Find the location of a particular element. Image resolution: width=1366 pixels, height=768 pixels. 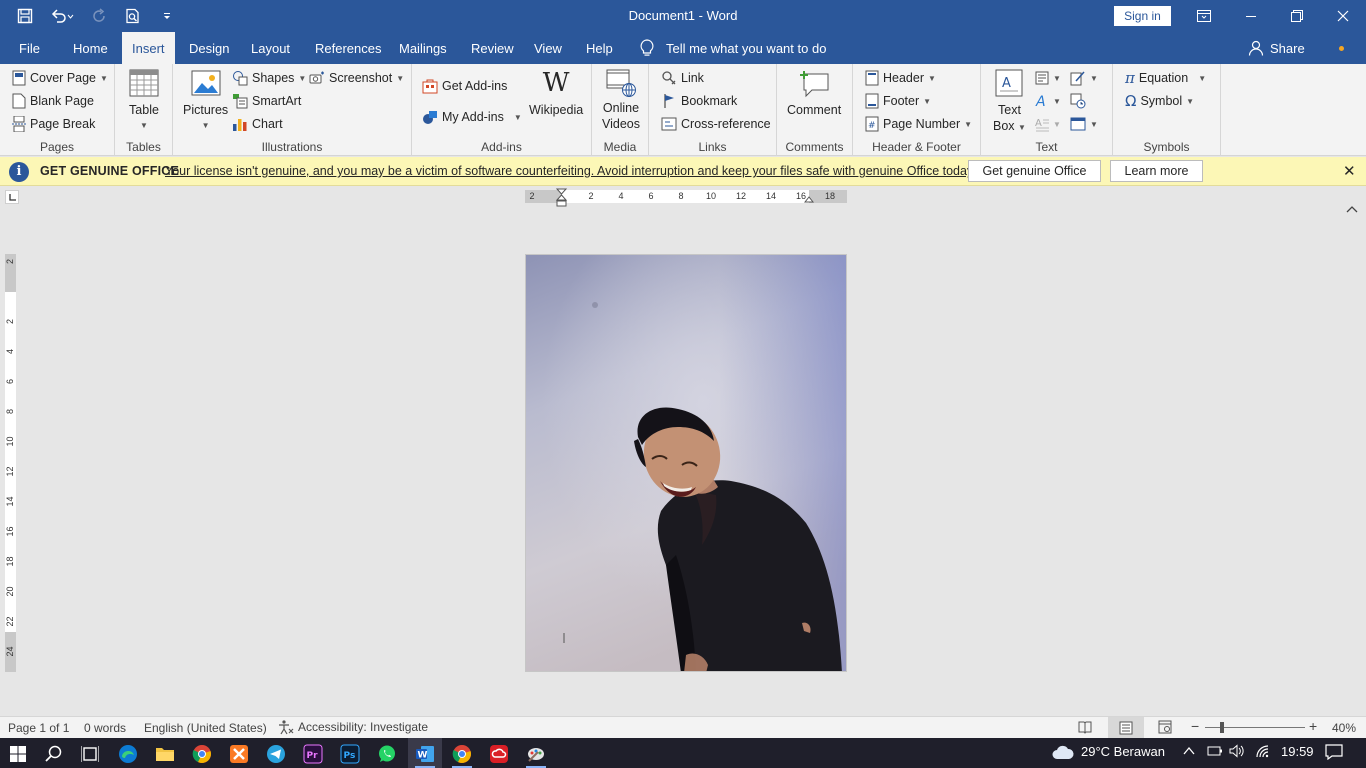

drop-cap-button: A ▼ is located at coordinates (1048, 124).